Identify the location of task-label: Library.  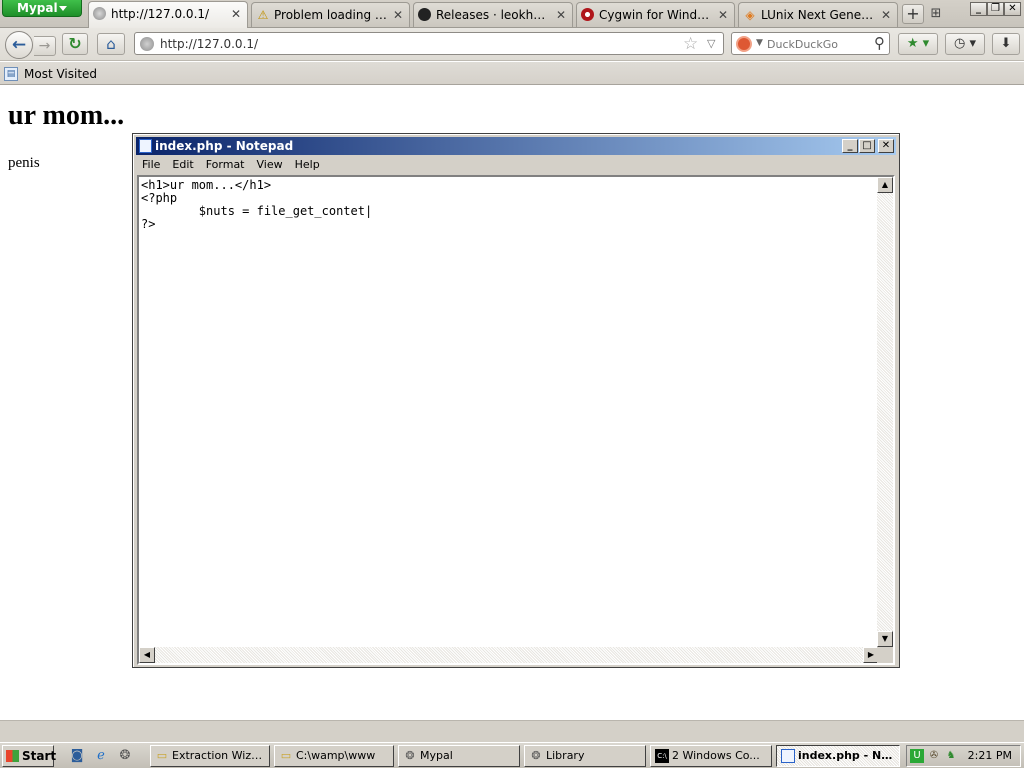
(565, 755).